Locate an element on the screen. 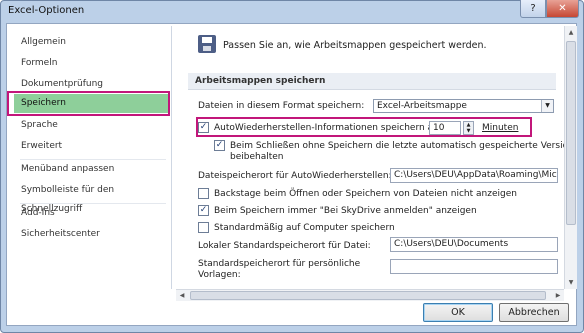 Image resolution: width=584 pixels, height=333 pixels. chevron-down-icon: ▼ is located at coordinates (547, 106).